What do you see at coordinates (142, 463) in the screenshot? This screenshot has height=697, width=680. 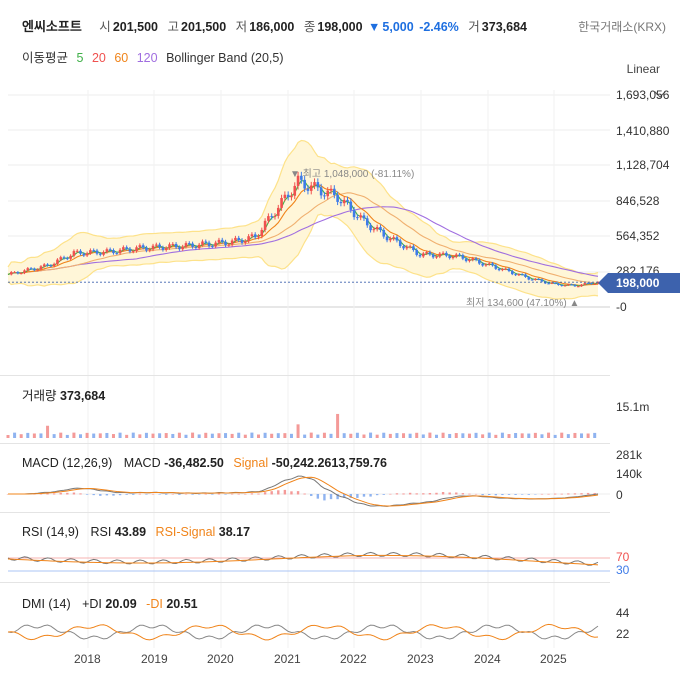 I see `macd-name: MACD` at bounding box center [142, 463].